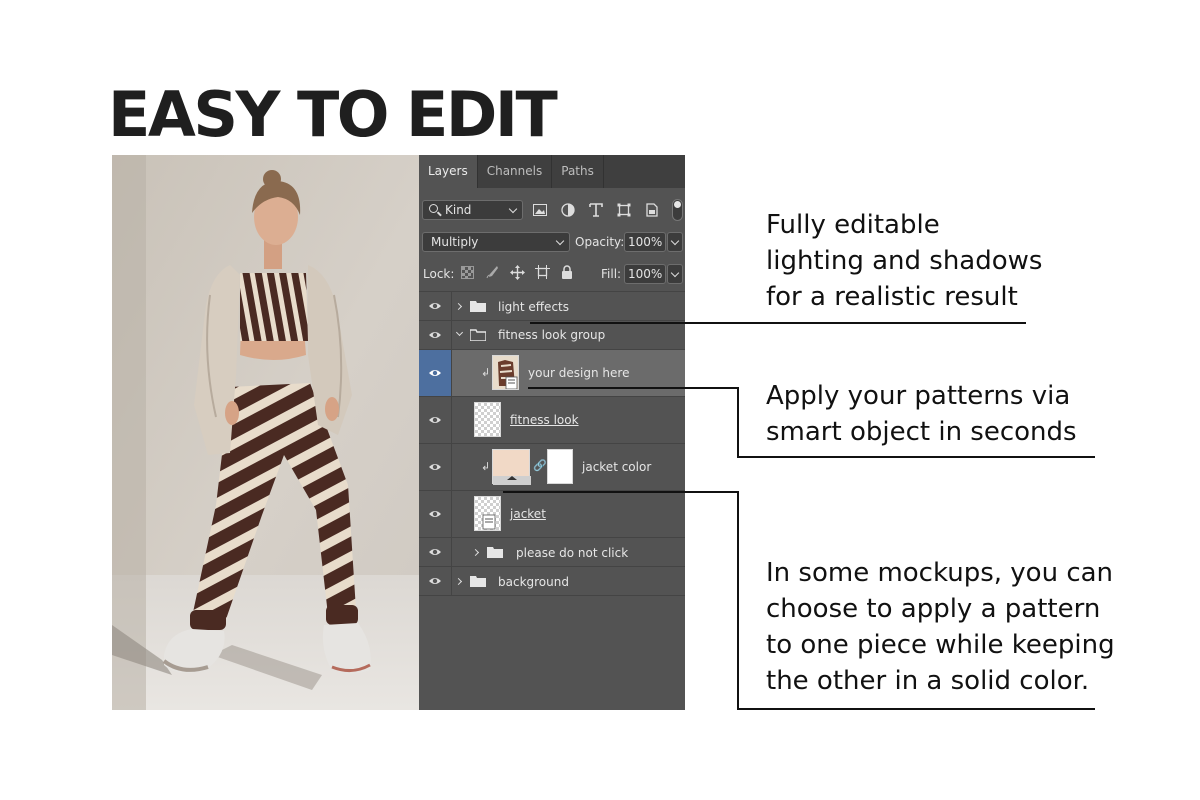 This screenshot has height=800, width=1200. Describe the element at coordinates (916, 457) in the screenshot. I see `callout-line-patterns-under` at that location.